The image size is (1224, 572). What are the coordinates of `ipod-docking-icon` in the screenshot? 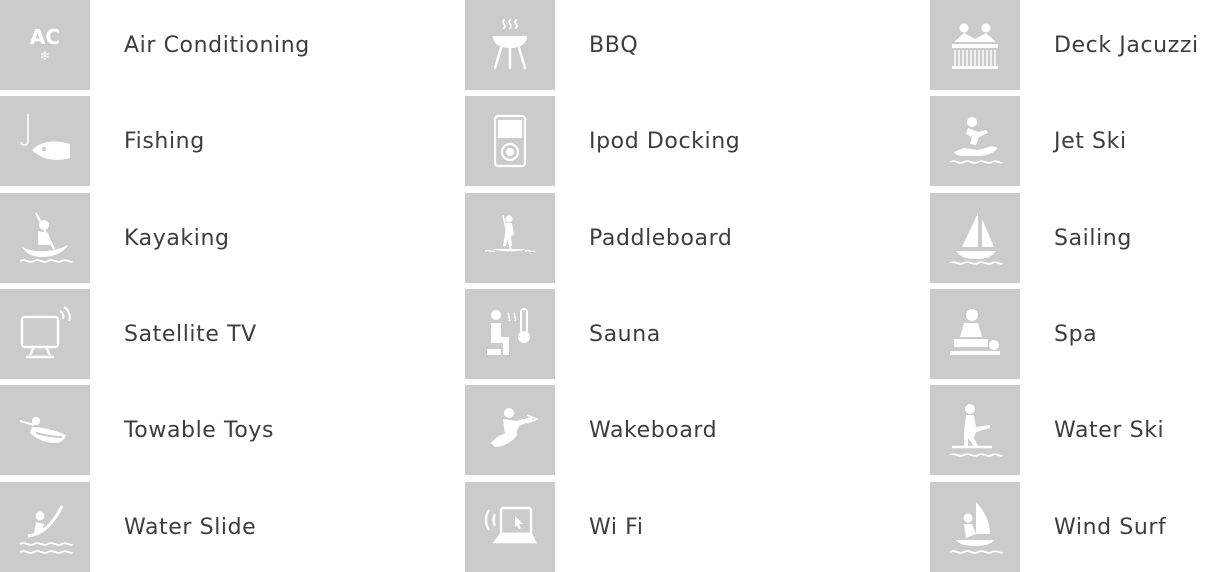 It's located at (510, 141).